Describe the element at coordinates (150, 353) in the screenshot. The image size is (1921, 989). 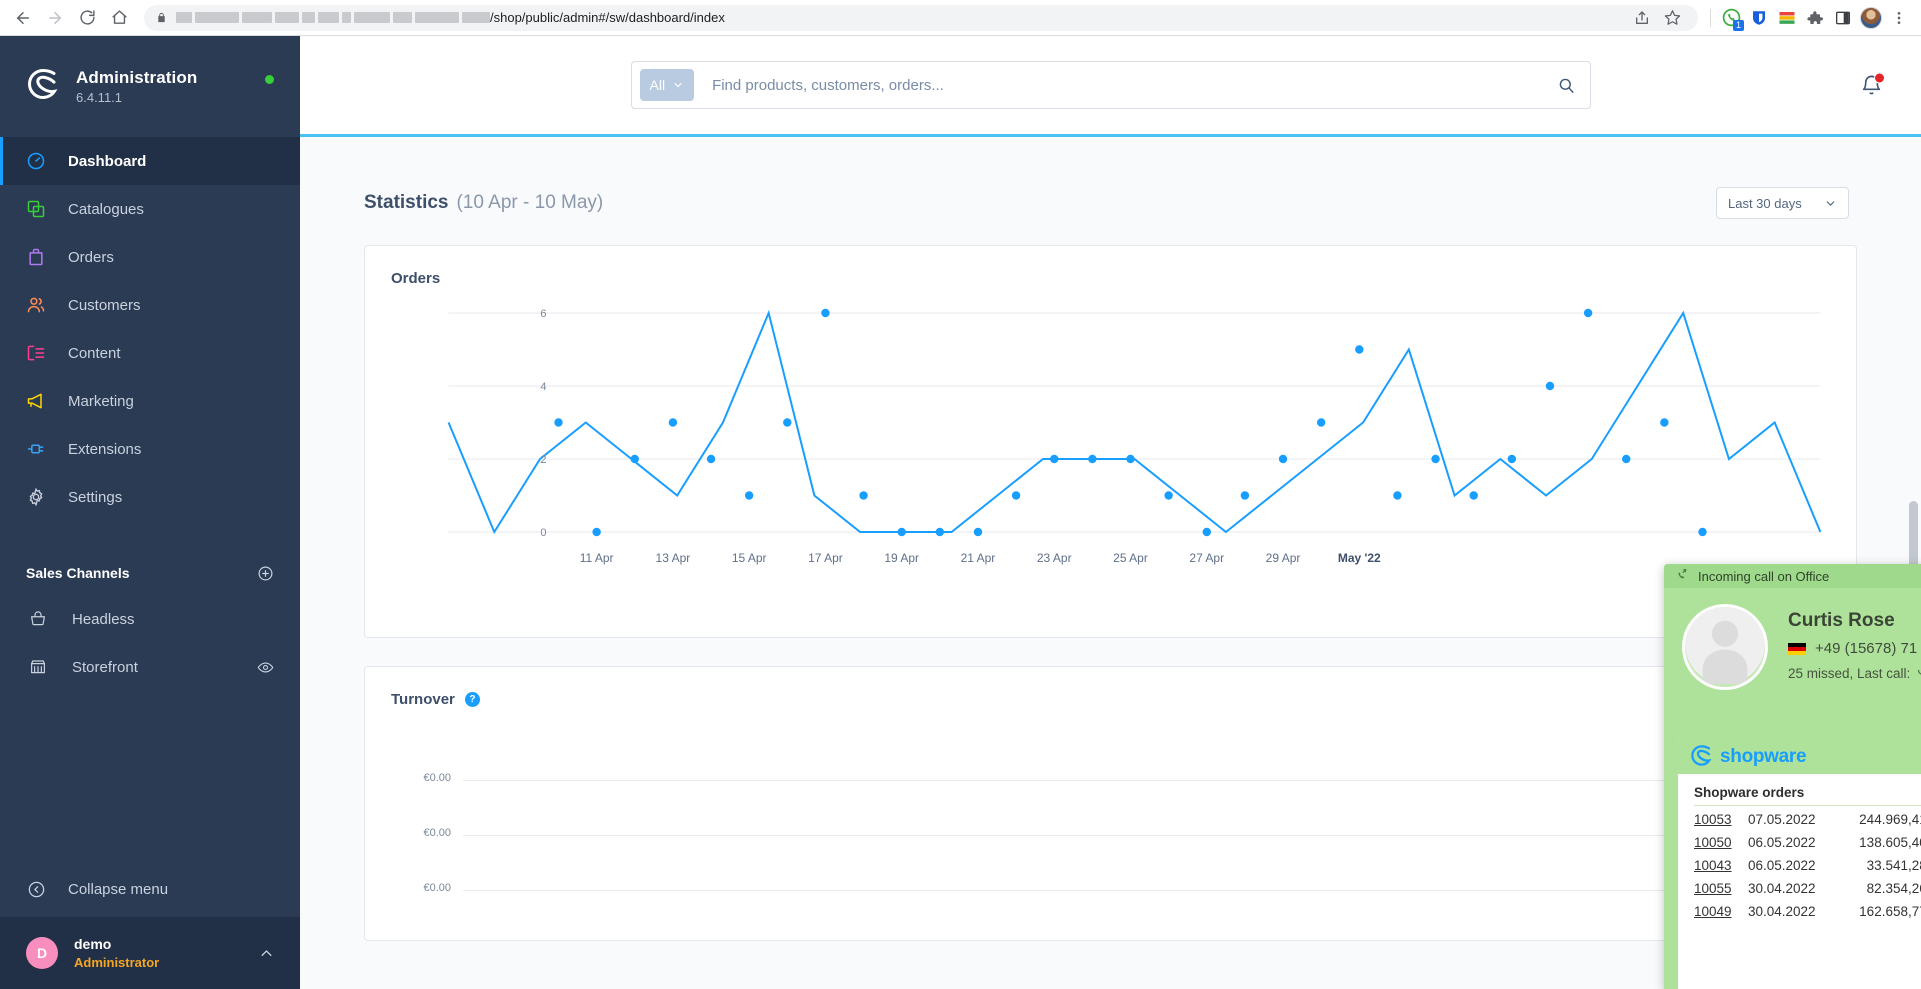
I see `sidebar-item-content: Content` at that location.